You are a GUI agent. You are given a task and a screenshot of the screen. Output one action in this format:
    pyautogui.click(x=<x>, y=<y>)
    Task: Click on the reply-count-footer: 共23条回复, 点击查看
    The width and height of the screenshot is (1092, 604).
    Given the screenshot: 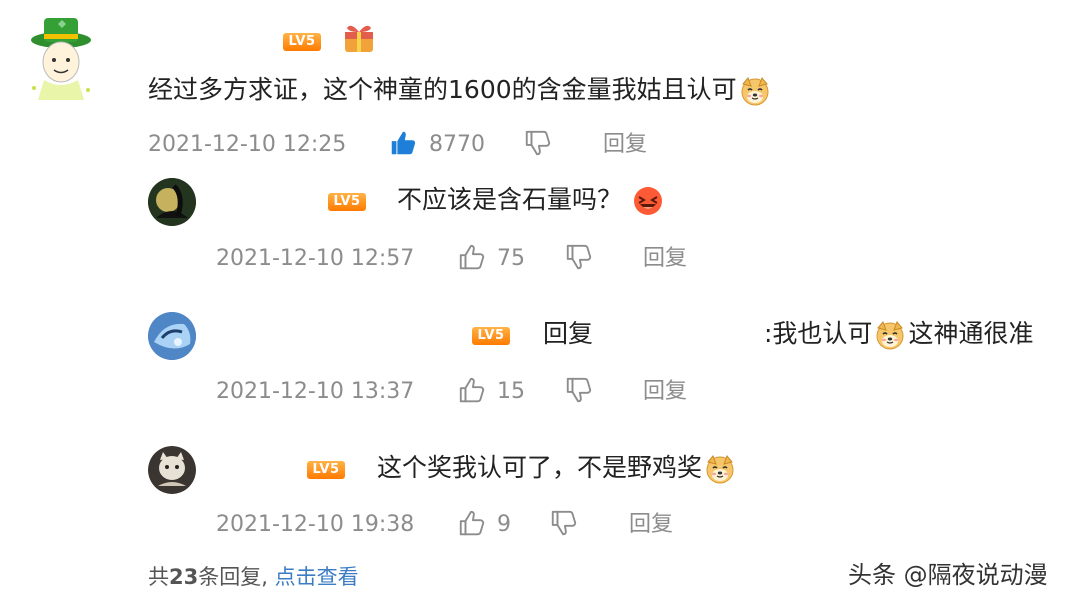 What is the action you would take?
    pyautogui.click(x=253, y=577)
    